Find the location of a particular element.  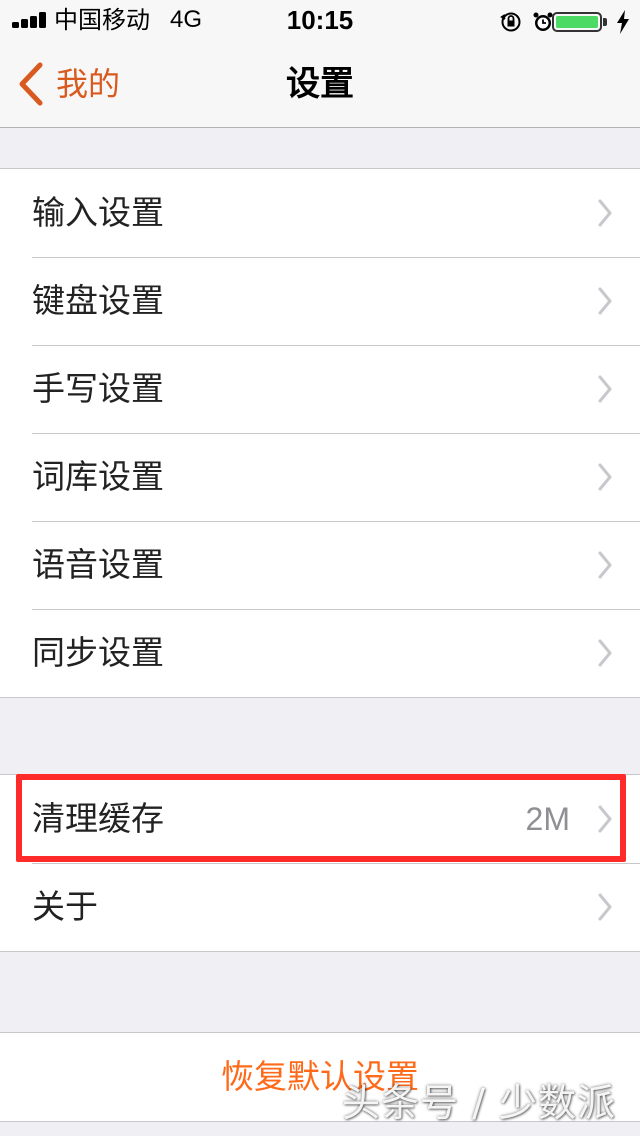

row-label: 词库设置 is located at coordinates (98, 476).